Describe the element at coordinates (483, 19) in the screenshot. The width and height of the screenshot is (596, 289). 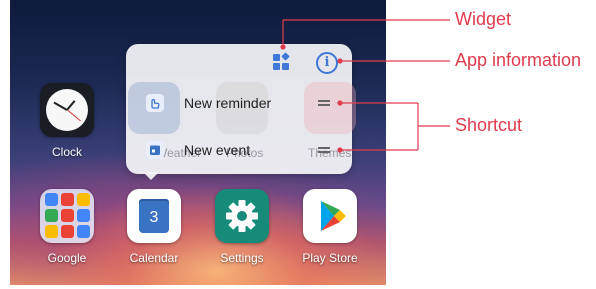
I see `annotation-widget: Widget` at that location.